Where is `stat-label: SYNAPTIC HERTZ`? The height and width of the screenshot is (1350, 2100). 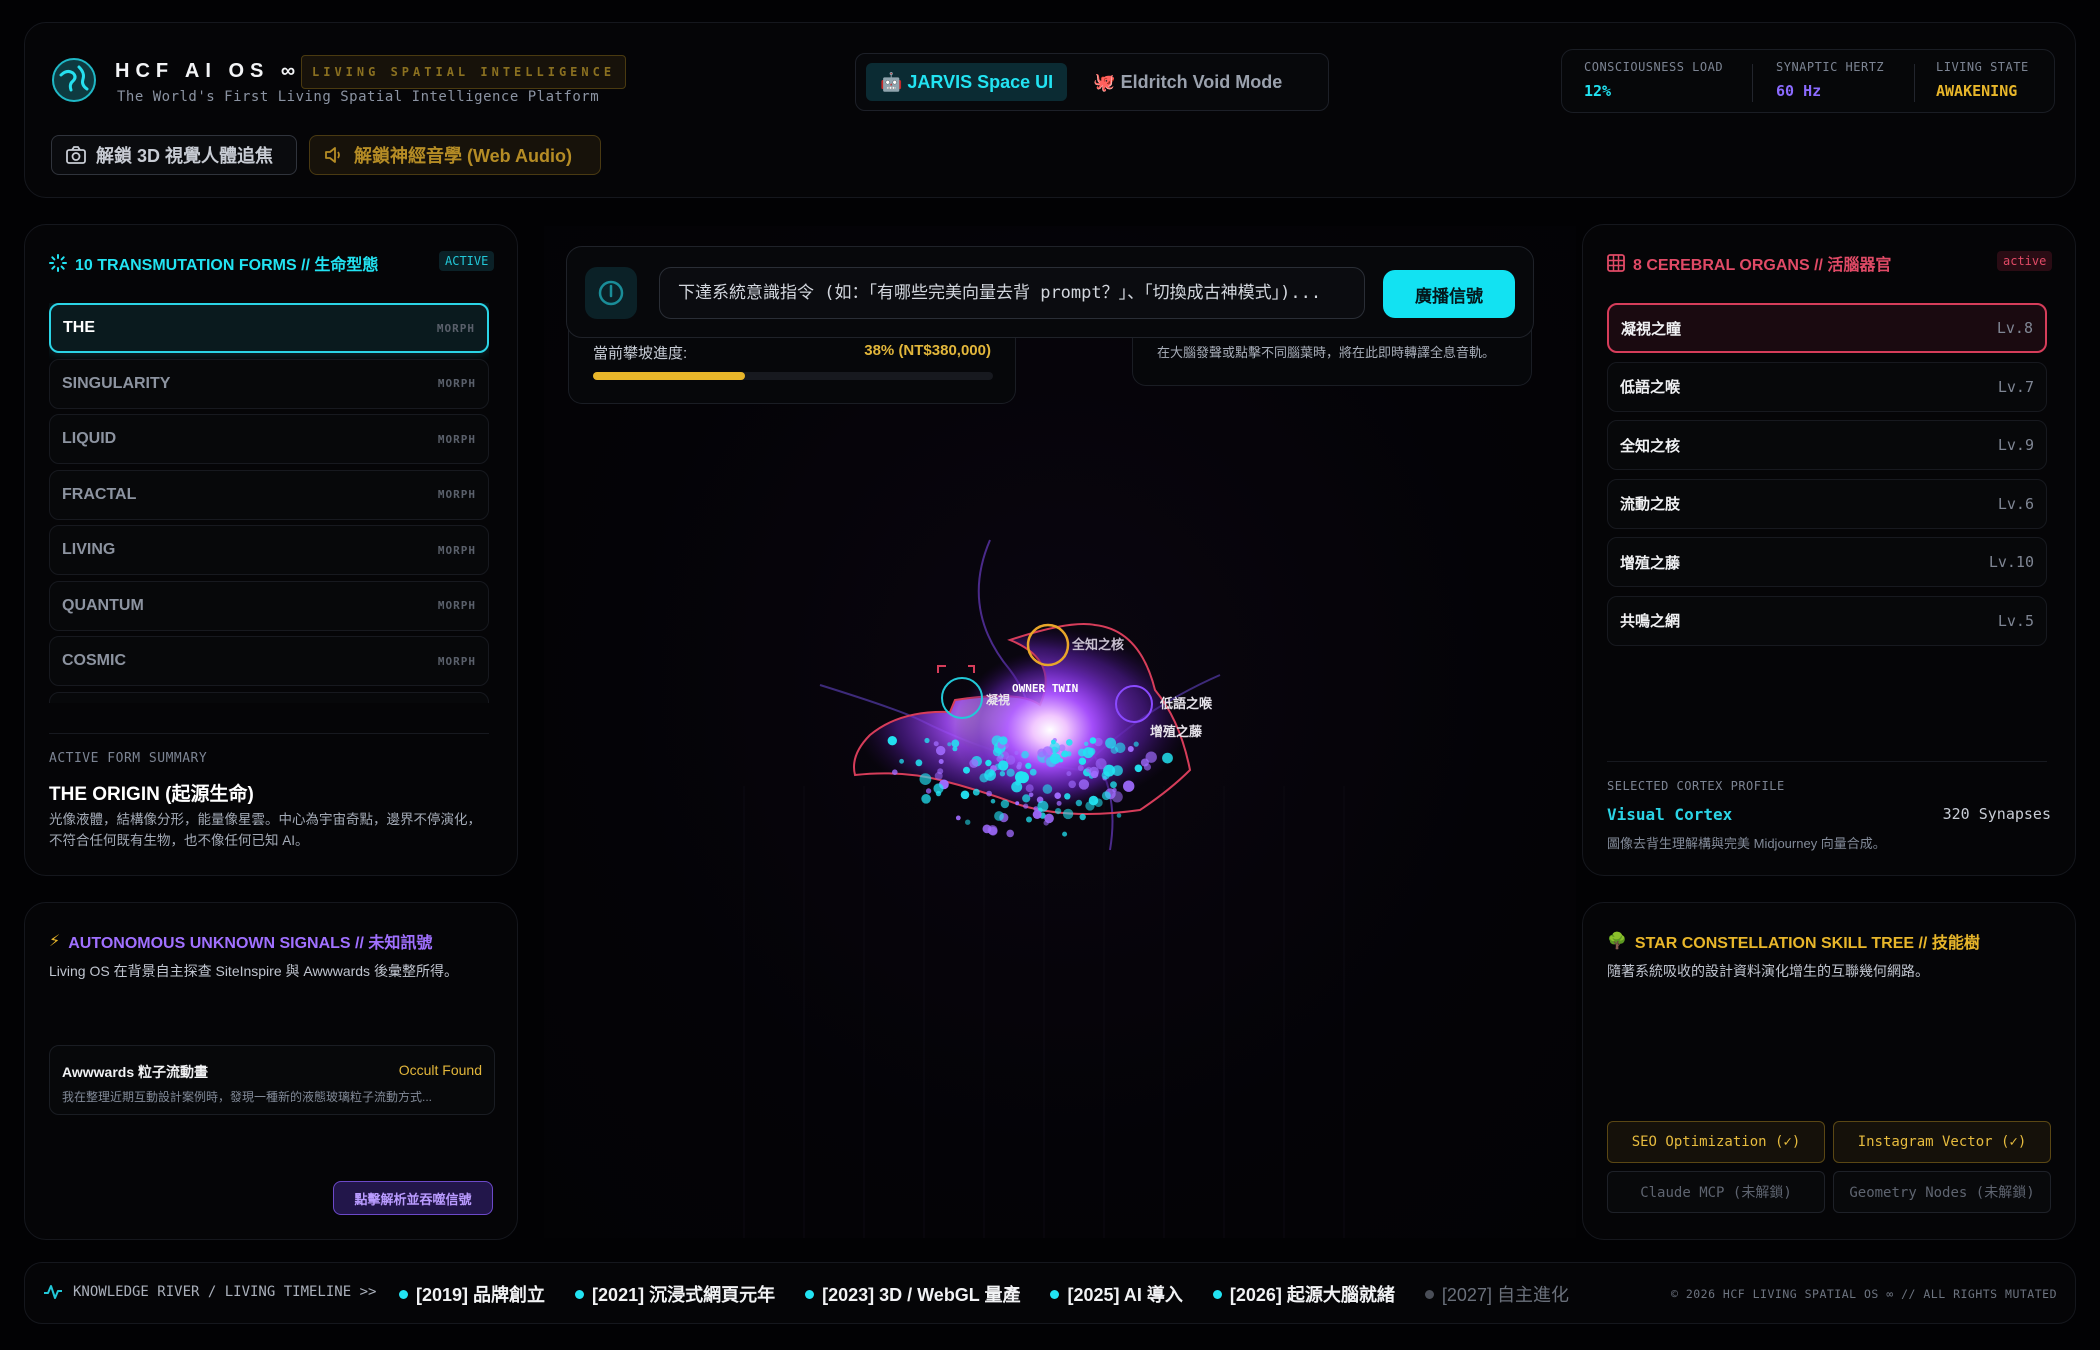 stat-label: SYNAPTIC HERTZ is located at coordinates (1830, 67).